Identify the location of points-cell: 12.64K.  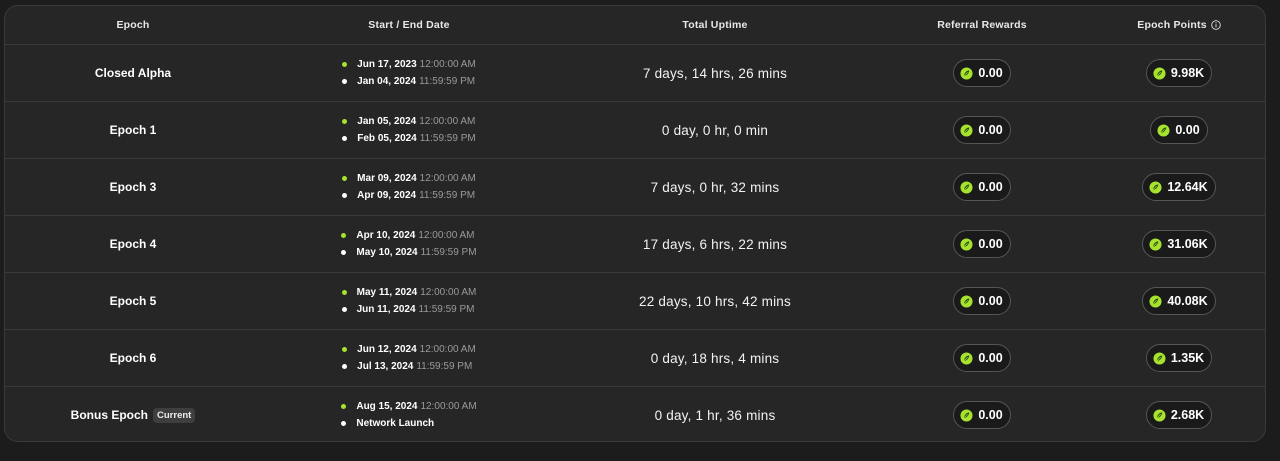
(1178, 187).